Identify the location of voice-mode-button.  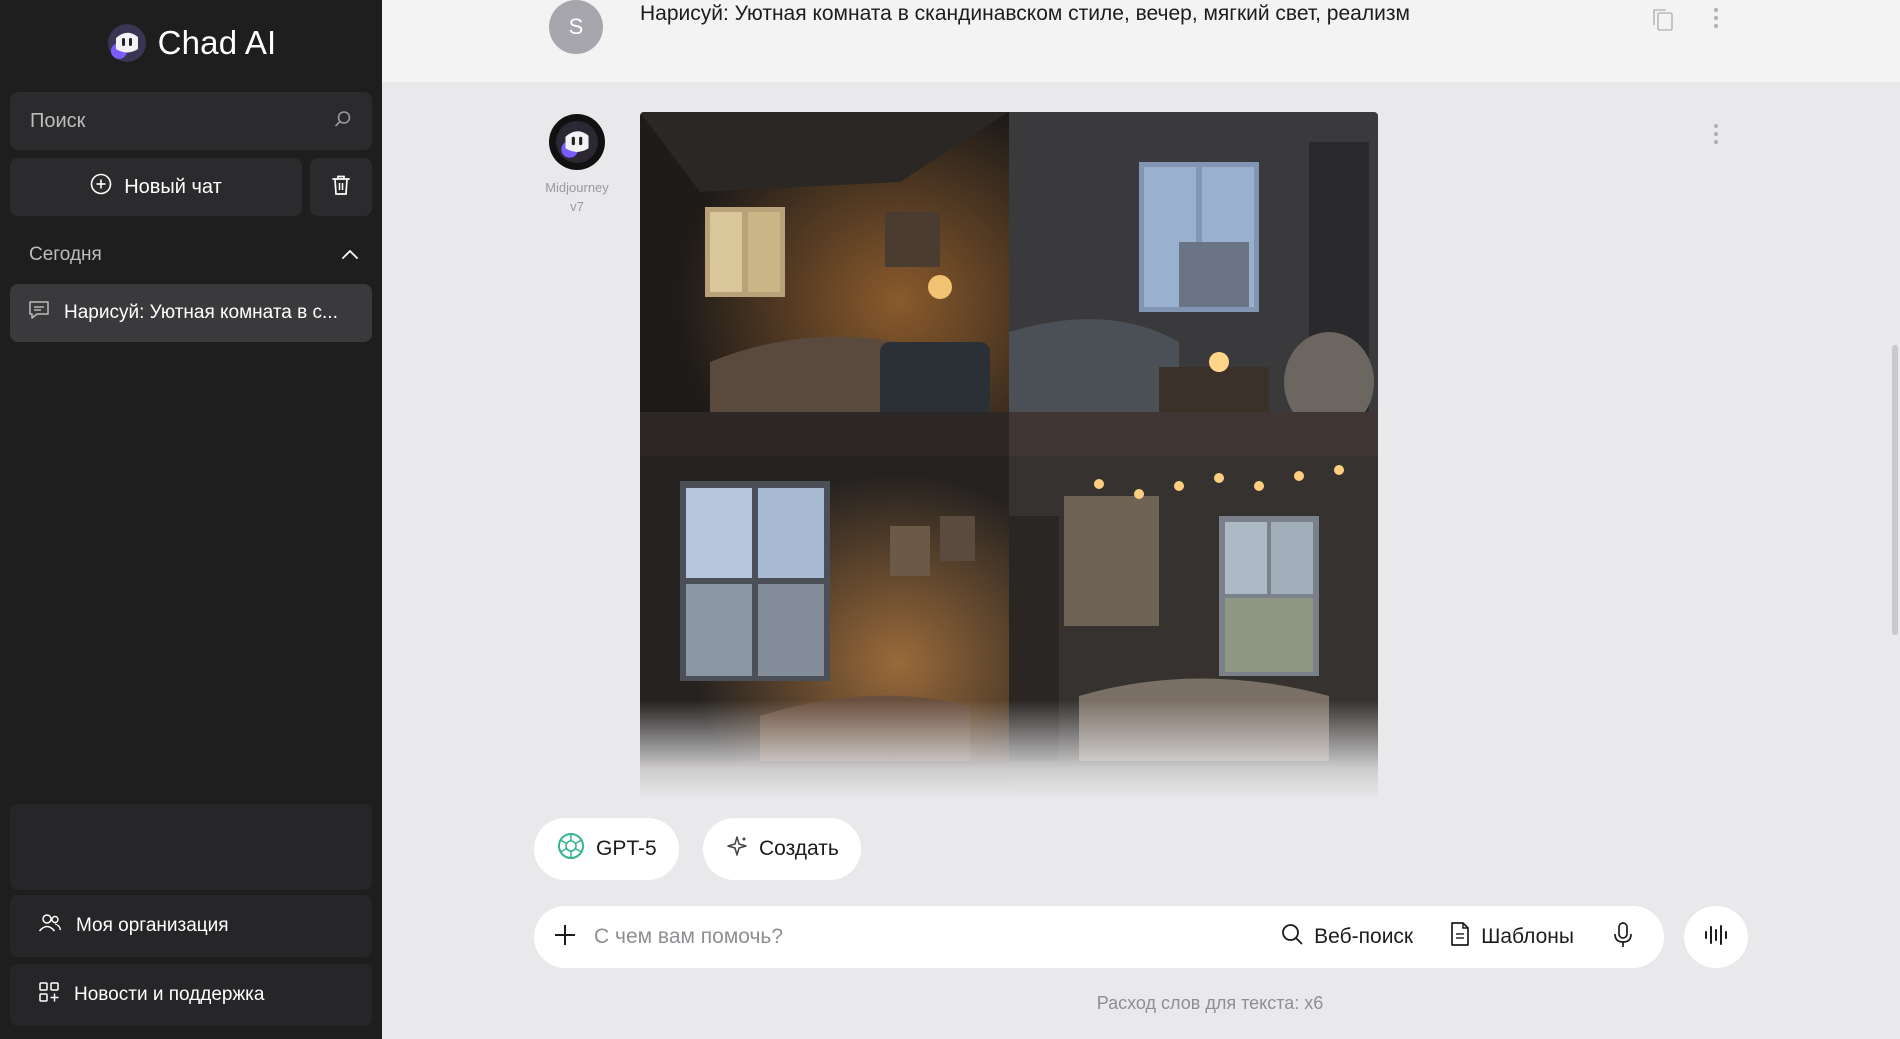
(1716, 937).